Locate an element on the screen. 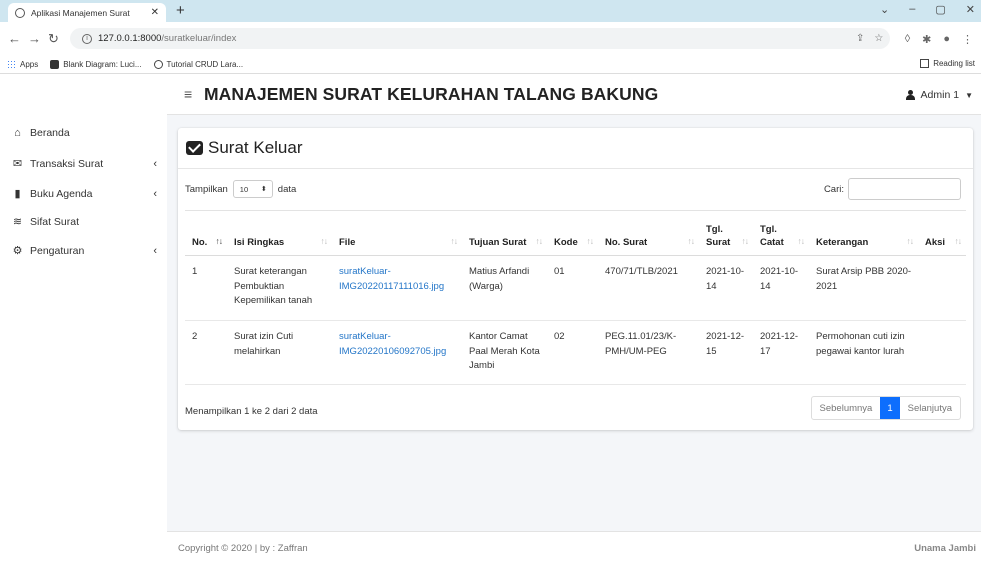 The image size is (981, 563). col-header-file: File ↑↓ is located at coordinates (397, 233).